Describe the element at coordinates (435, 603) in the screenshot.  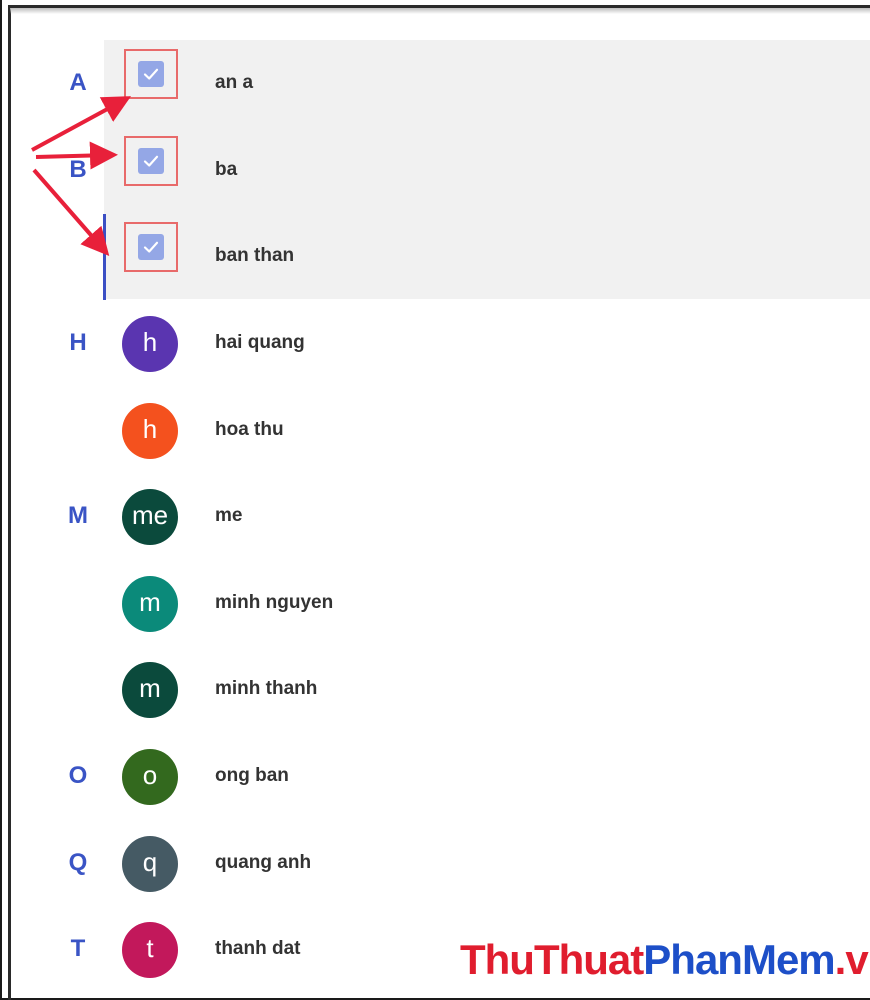
I see `contact-row: m minh nguyen` at that location.